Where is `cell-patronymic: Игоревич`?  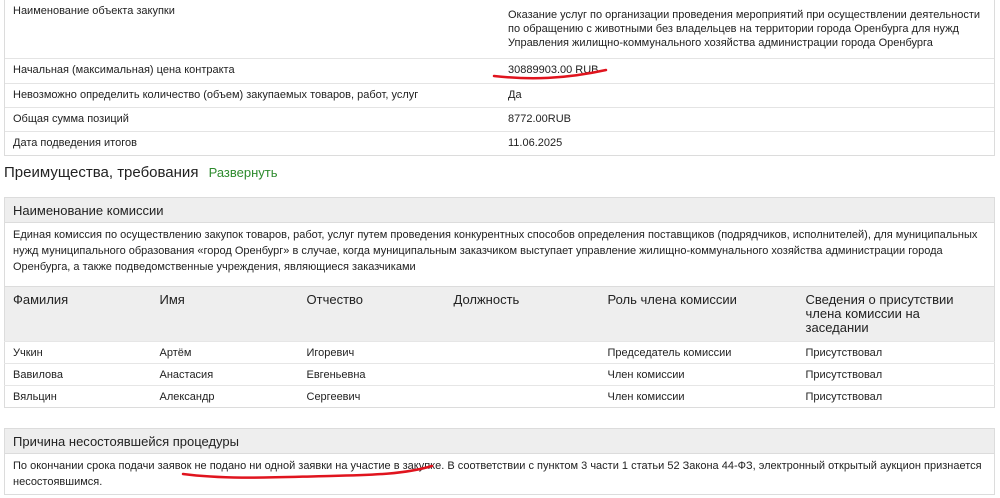 cell-patronymic: Игоревич is located at coordinates (372, 352).